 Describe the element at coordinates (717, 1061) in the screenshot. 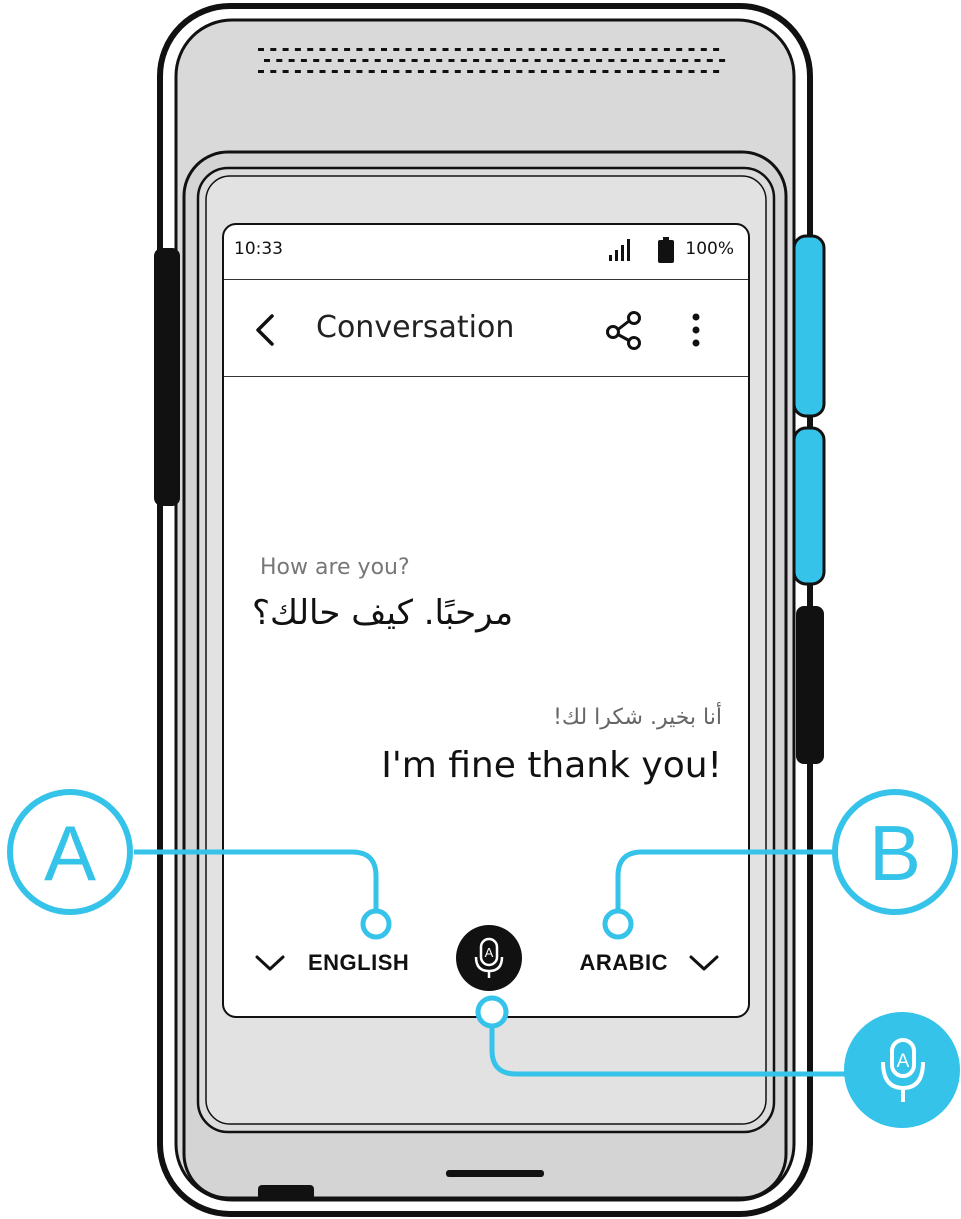

I see `callout-mic: A` at that location.